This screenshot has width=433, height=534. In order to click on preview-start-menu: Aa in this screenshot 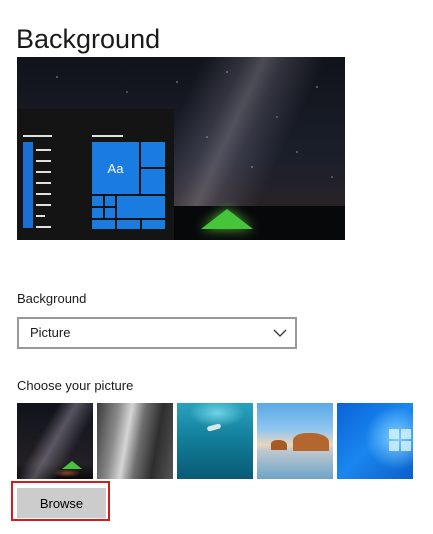, I will do `click(95, 174)`.